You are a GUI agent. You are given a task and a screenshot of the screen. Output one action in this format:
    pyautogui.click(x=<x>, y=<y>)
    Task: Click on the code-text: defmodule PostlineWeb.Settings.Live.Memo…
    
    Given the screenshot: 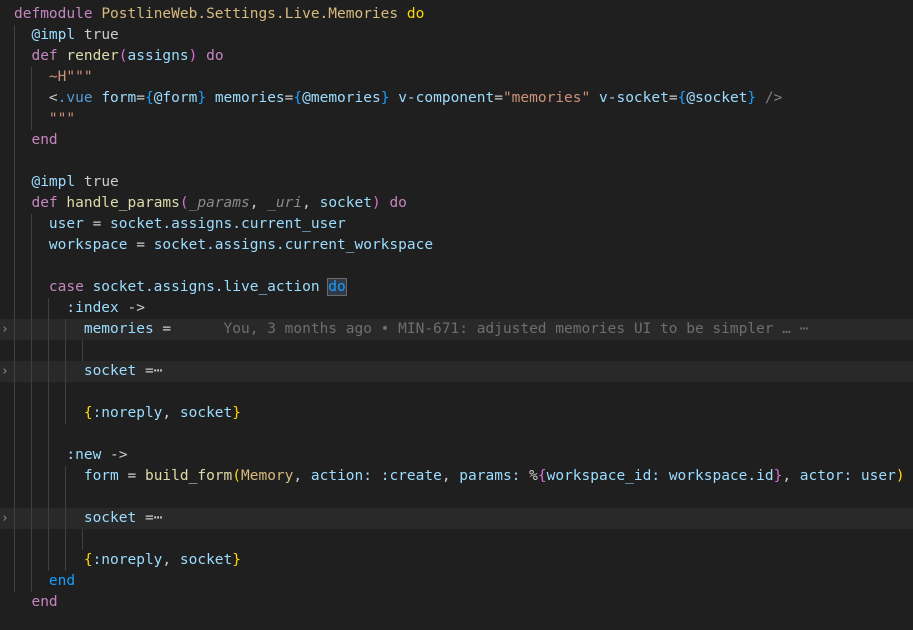 What is the action you would take?
    pyautogui.click(x=219, y=14)
    